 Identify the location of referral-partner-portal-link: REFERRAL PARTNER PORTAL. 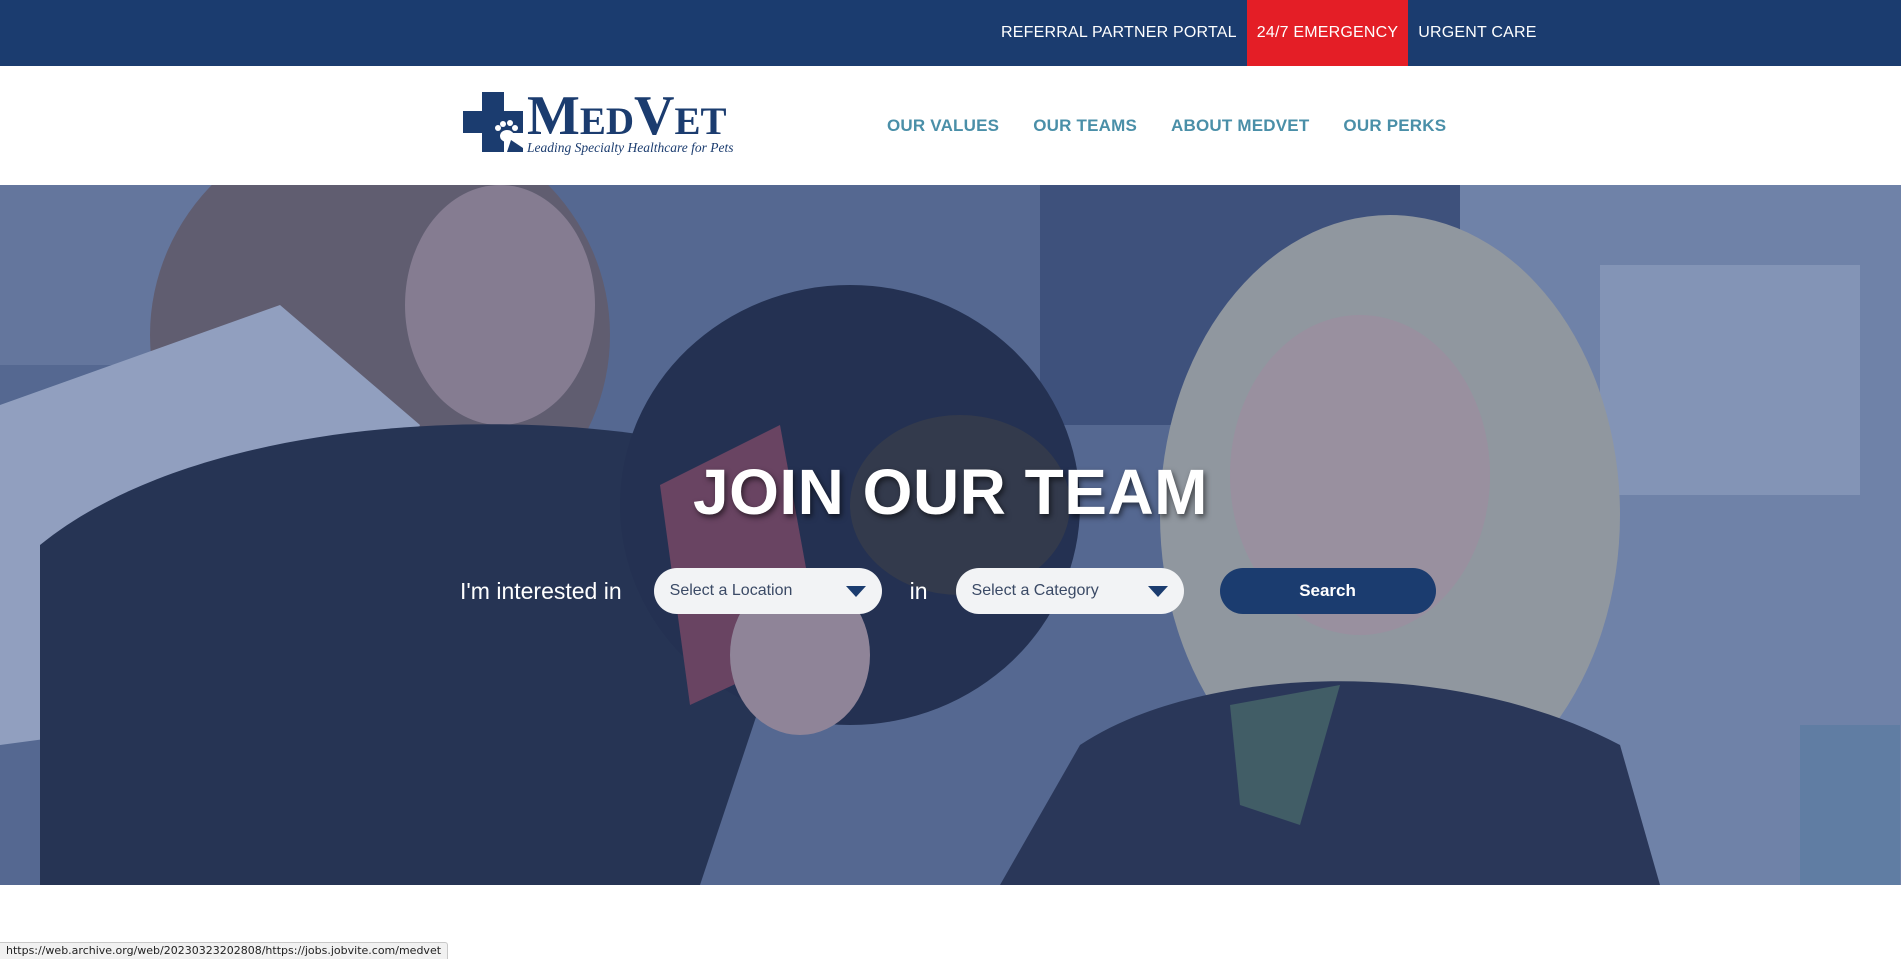
(1119, 33).